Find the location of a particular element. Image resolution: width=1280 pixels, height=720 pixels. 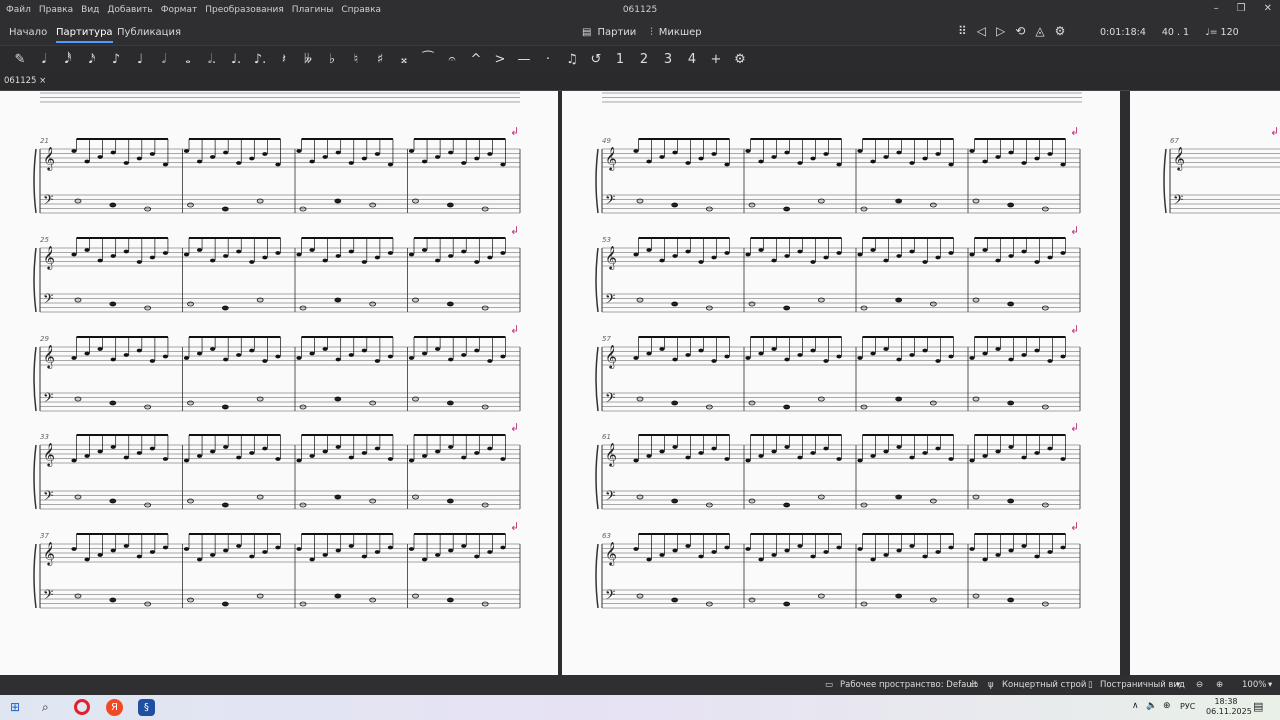

system-37: 𝄞 𝄢 37 ↲ is located at coordinates (277, 564).